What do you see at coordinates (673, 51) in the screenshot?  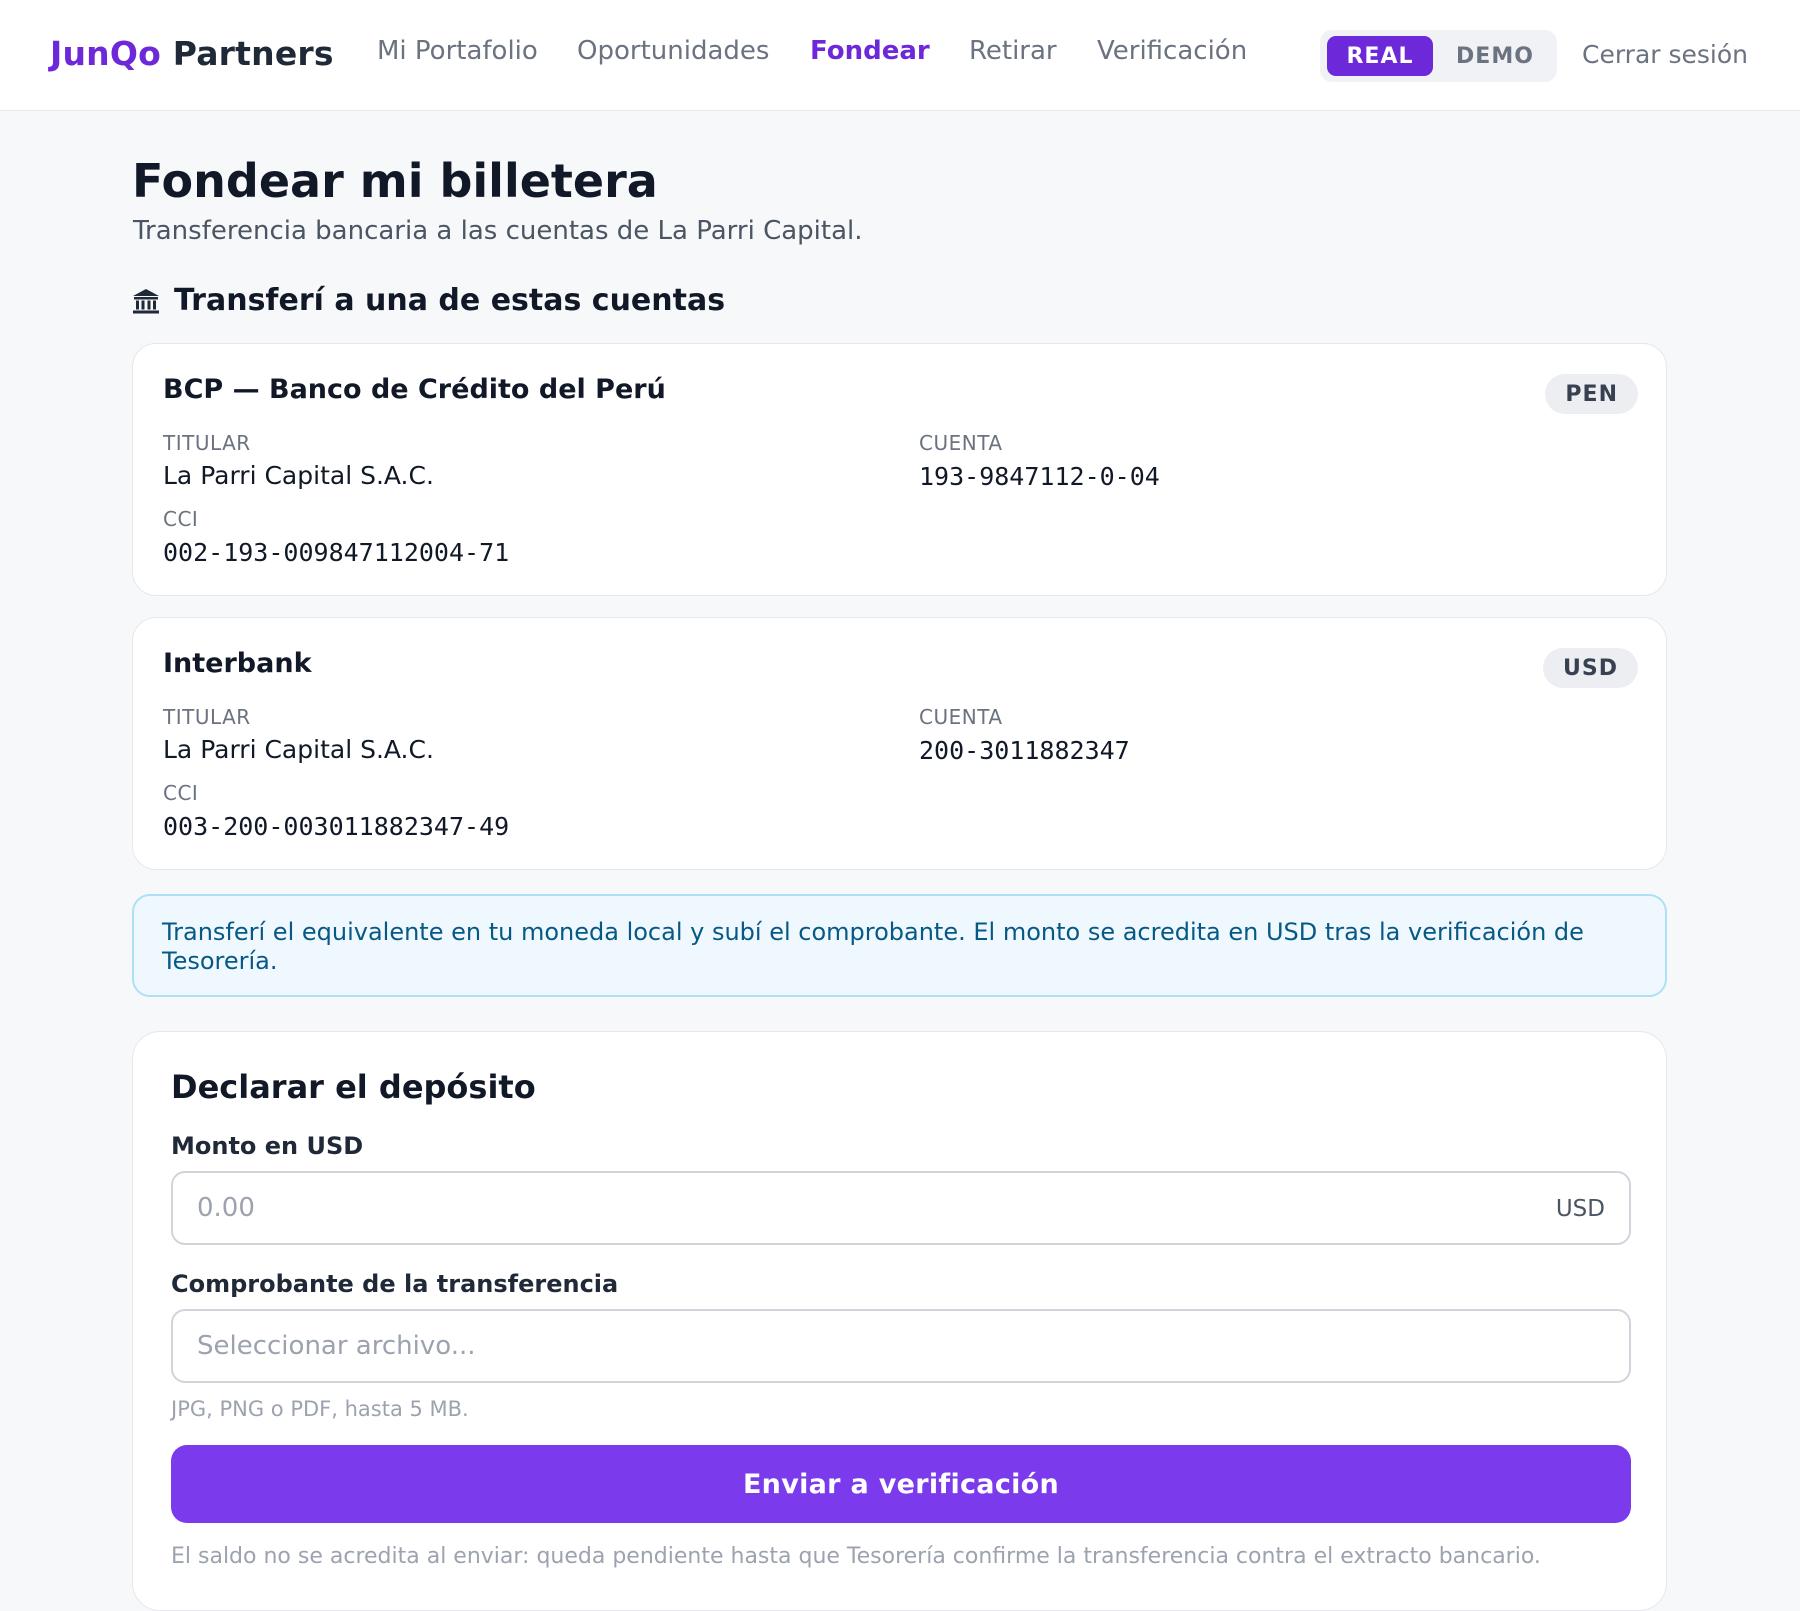 I see `nav-oportunidades: Oportunidades` at bounding box center [673, 51].